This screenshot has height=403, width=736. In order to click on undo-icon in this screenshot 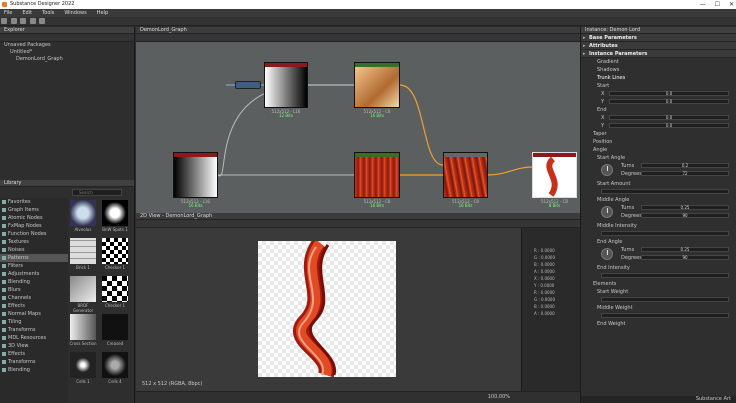, I will do `click(32, 21)`.